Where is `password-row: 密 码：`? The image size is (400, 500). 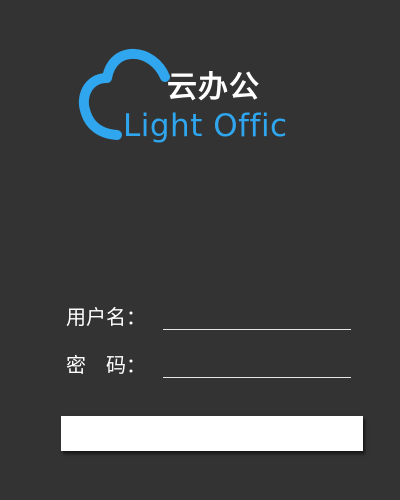
password-row: 密 码： is located at coordinates (209, 365).